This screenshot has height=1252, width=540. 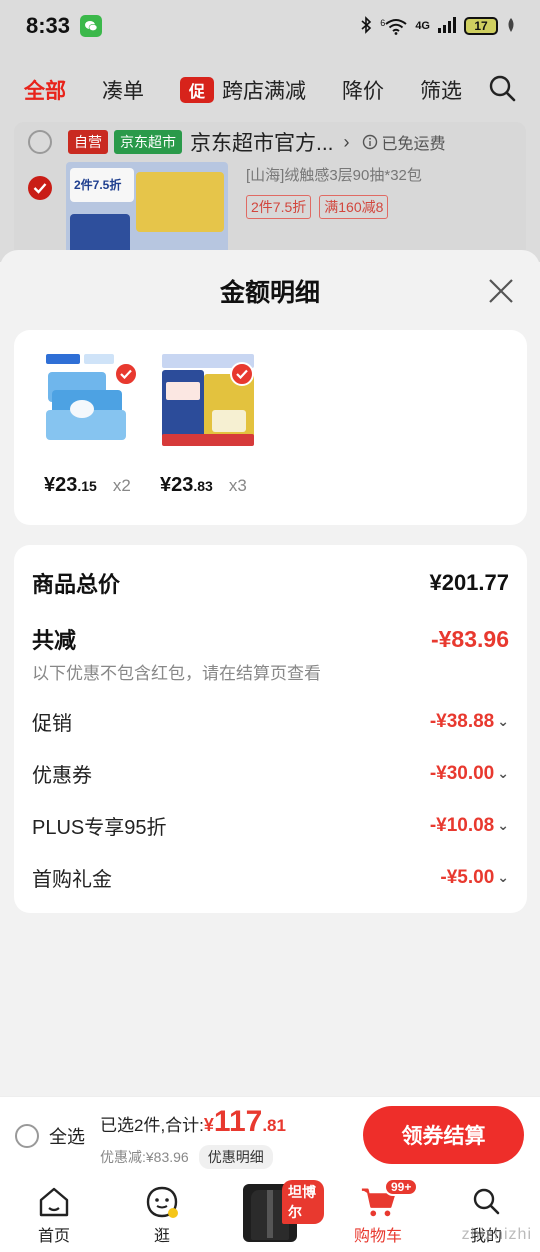 I want to click on discount-item-plus: PLUS专享95折 -¥10.08 ⌄, so click(x=270, y=825).